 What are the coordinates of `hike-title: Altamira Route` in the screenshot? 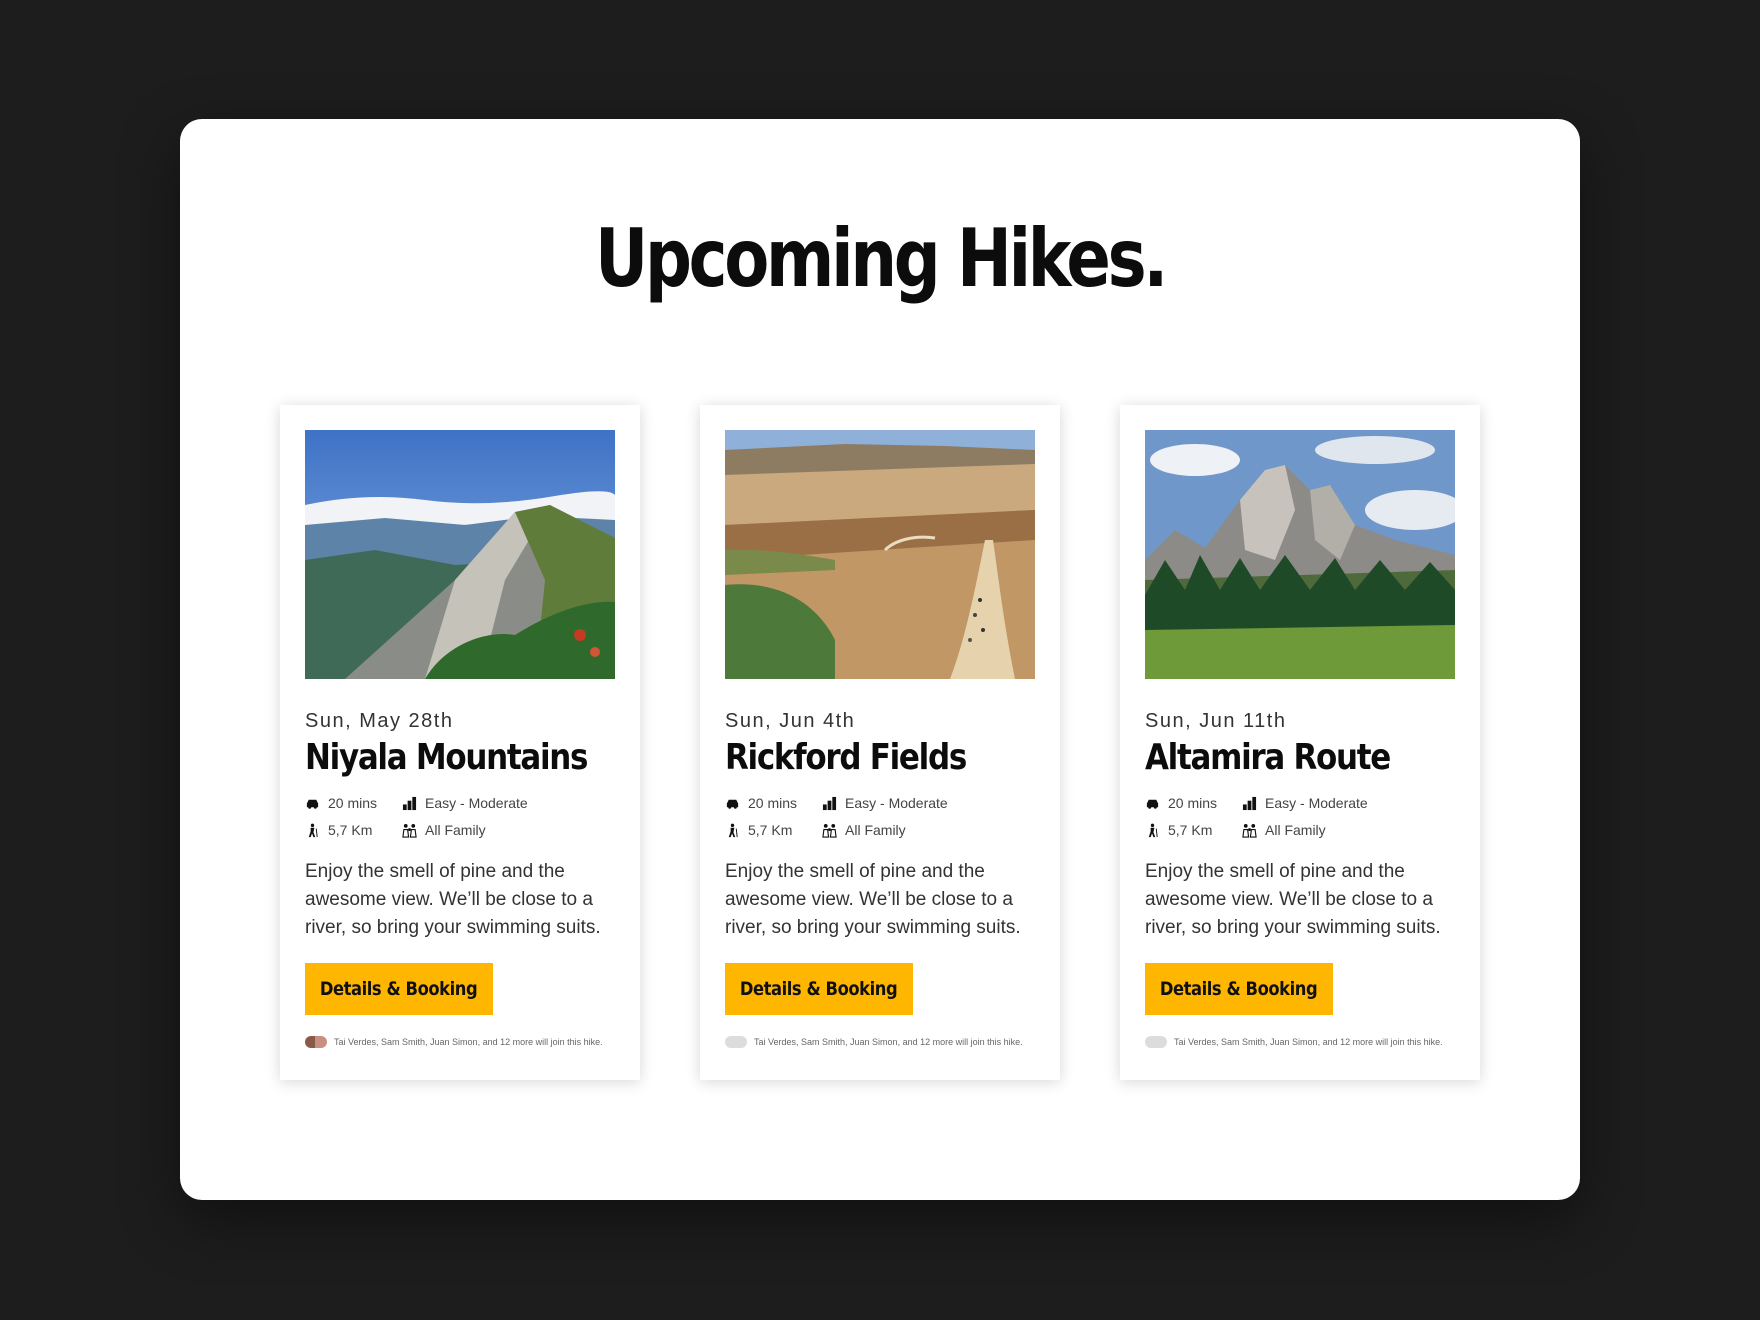 It's located at (1268, 757).